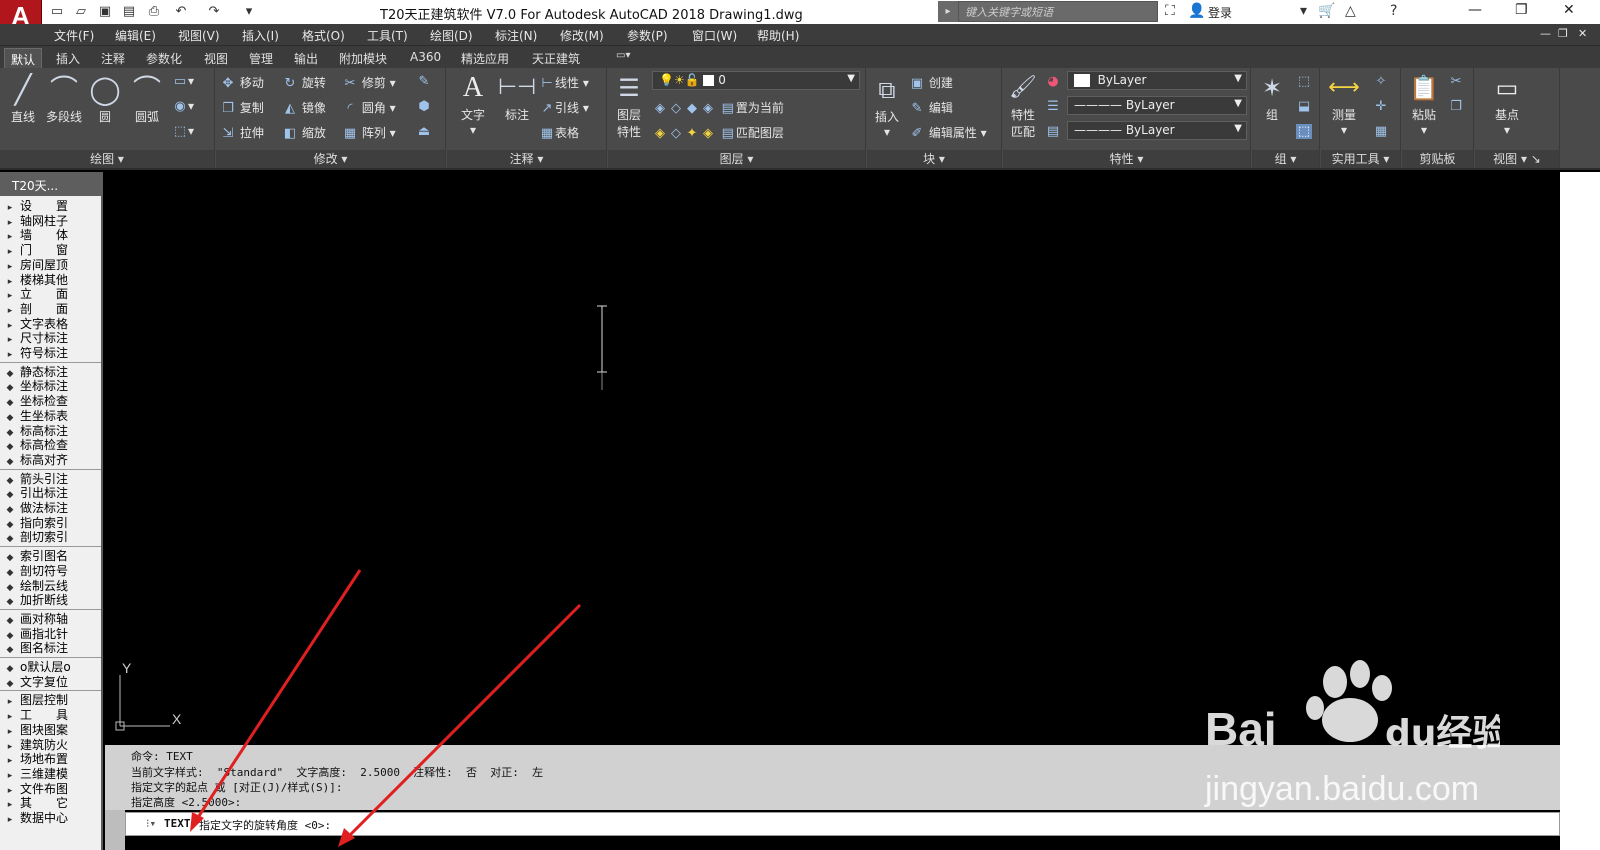  I want to click on palette-item: ◆ 坐标标注, so click(50, 386).